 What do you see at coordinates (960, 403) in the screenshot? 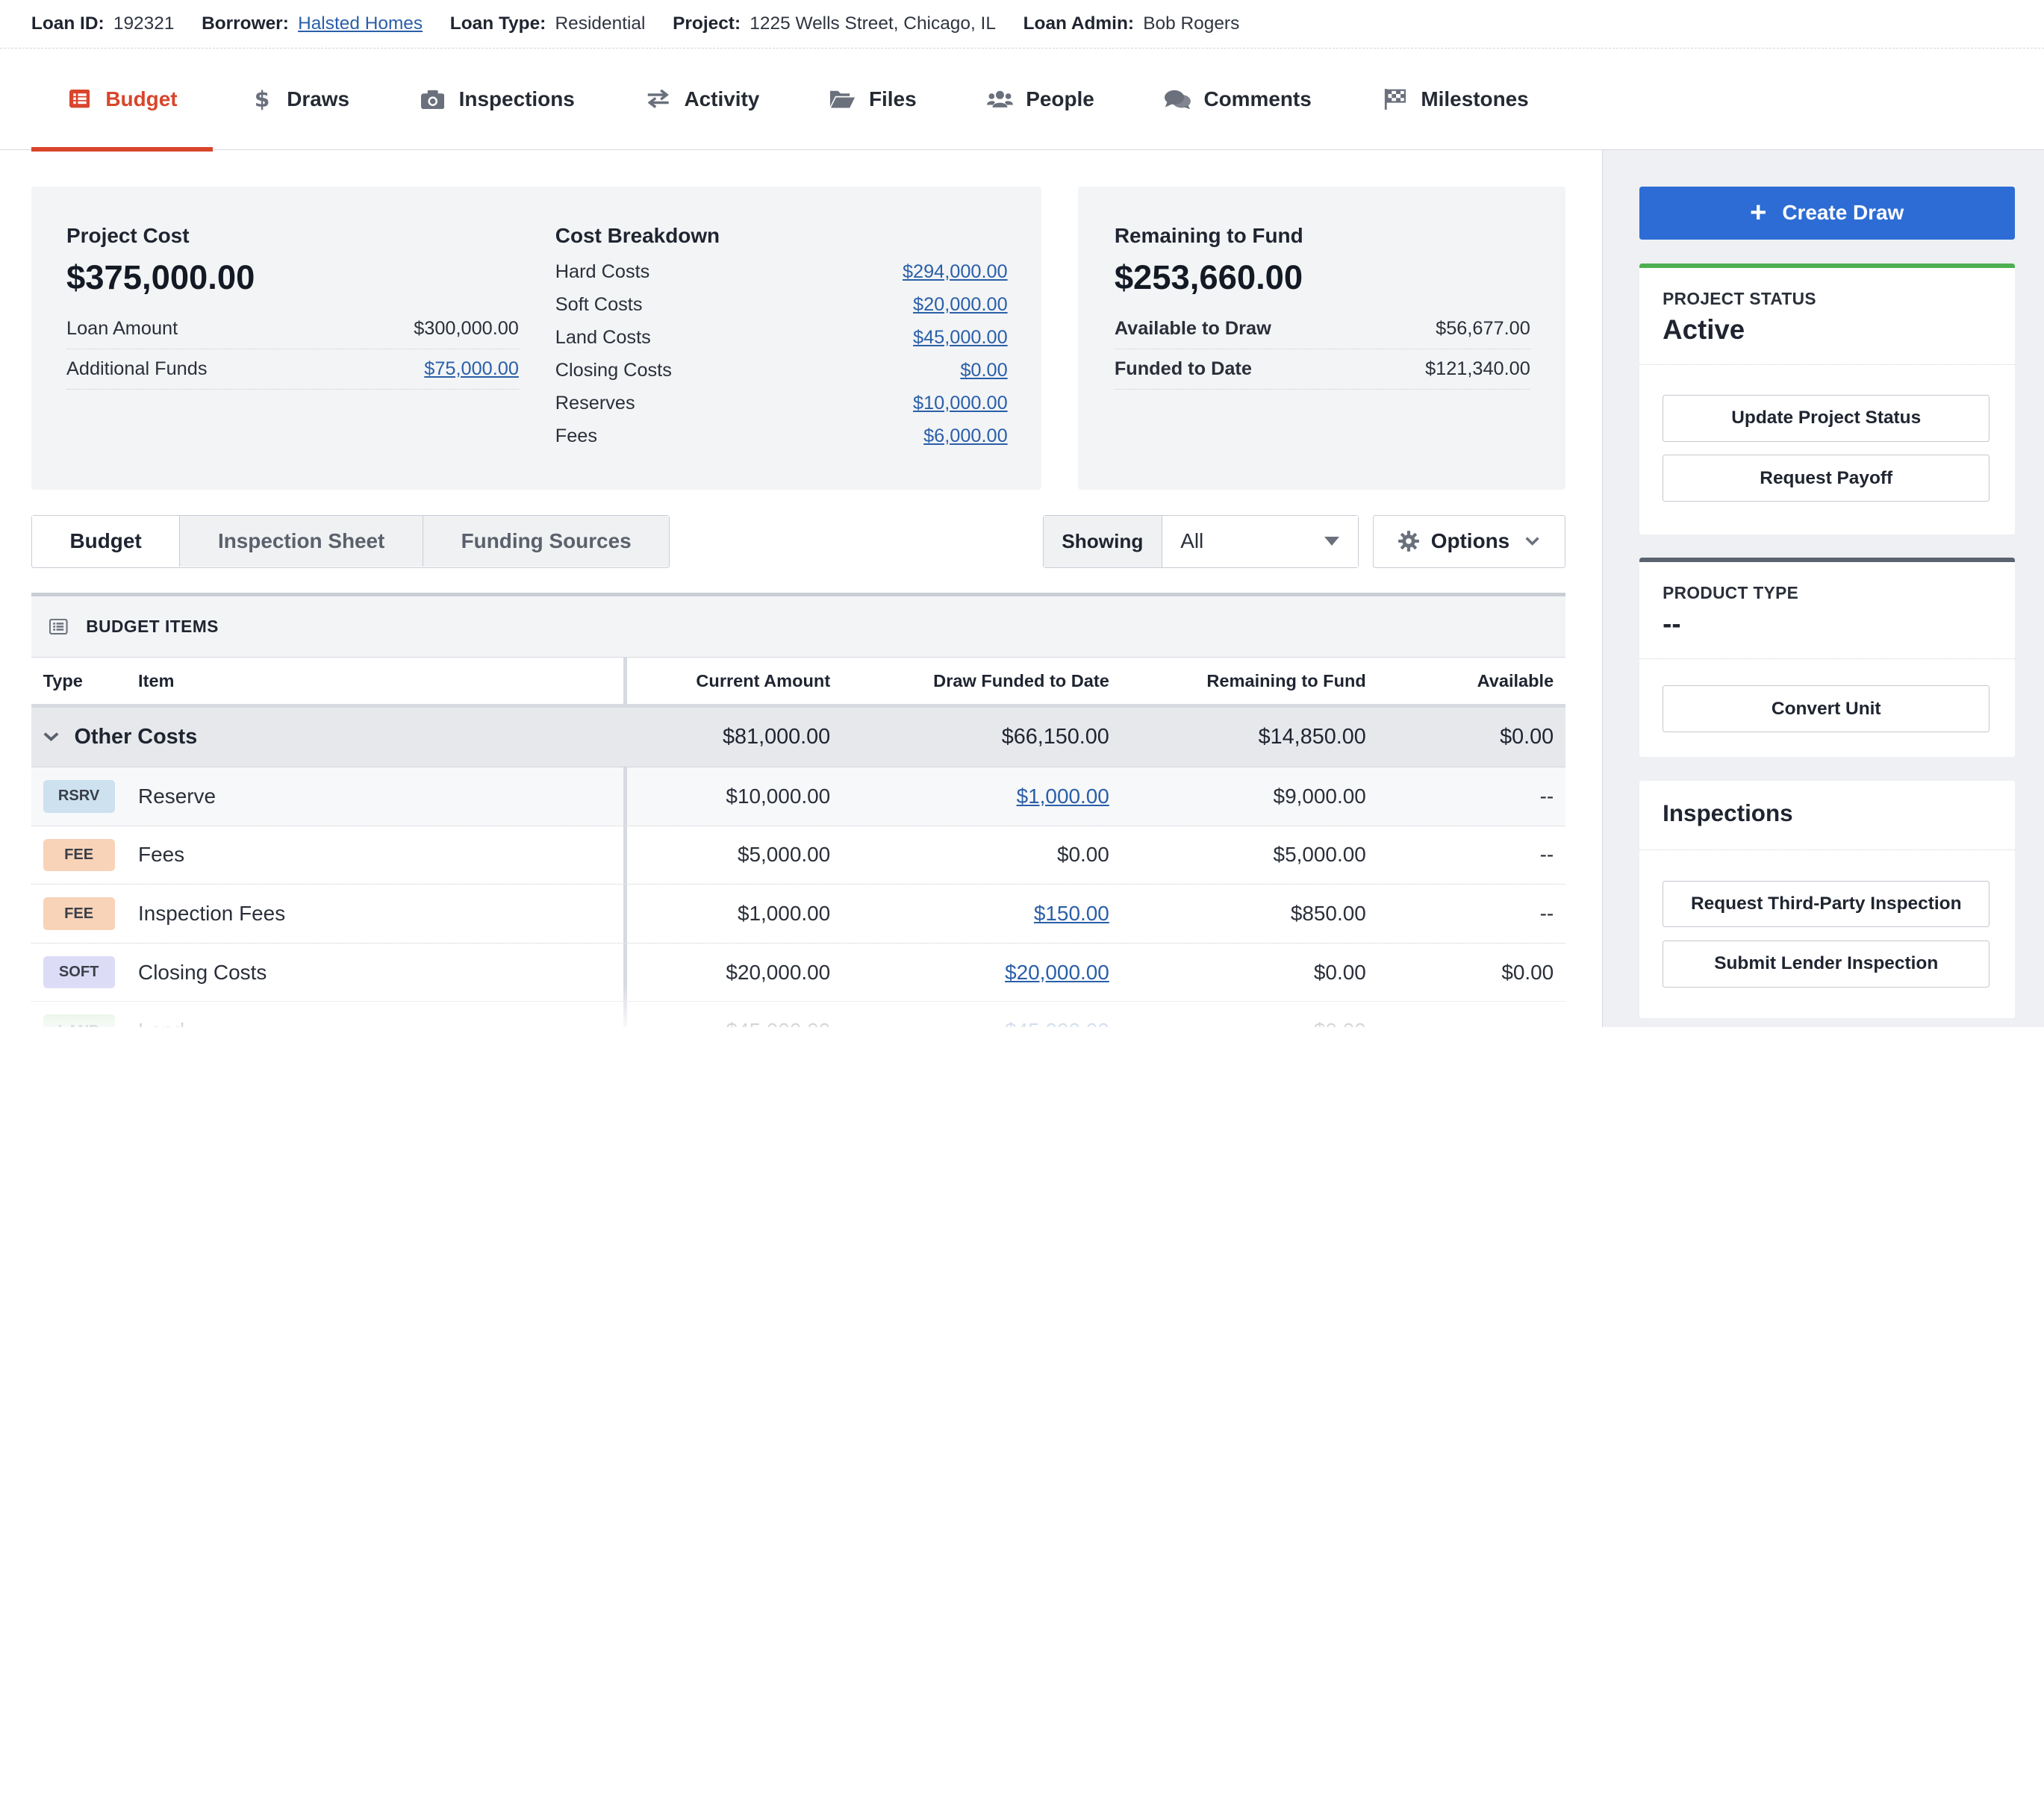
I see `cost-value-link: $10,000.00` at bounding box center [960, 403].